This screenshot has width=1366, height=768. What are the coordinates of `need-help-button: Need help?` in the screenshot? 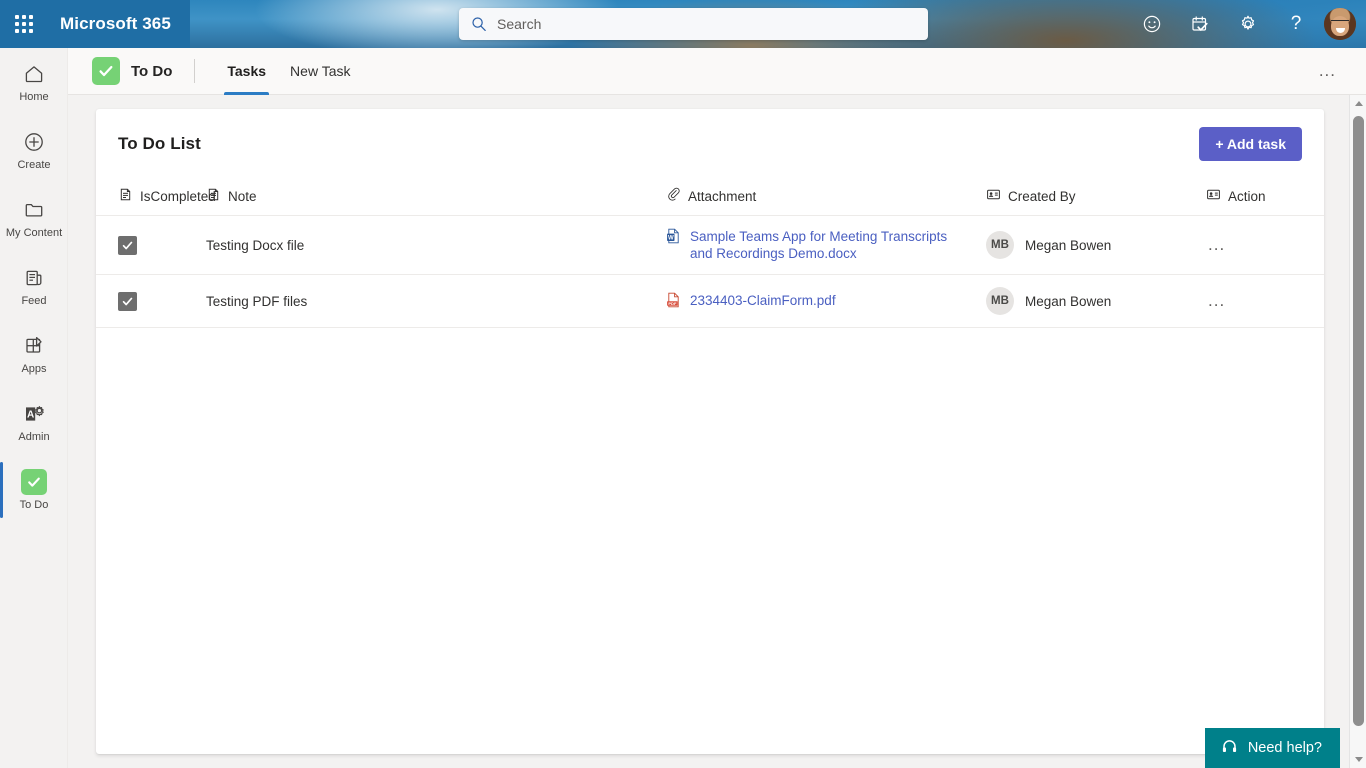 It's located at (1272, 748).